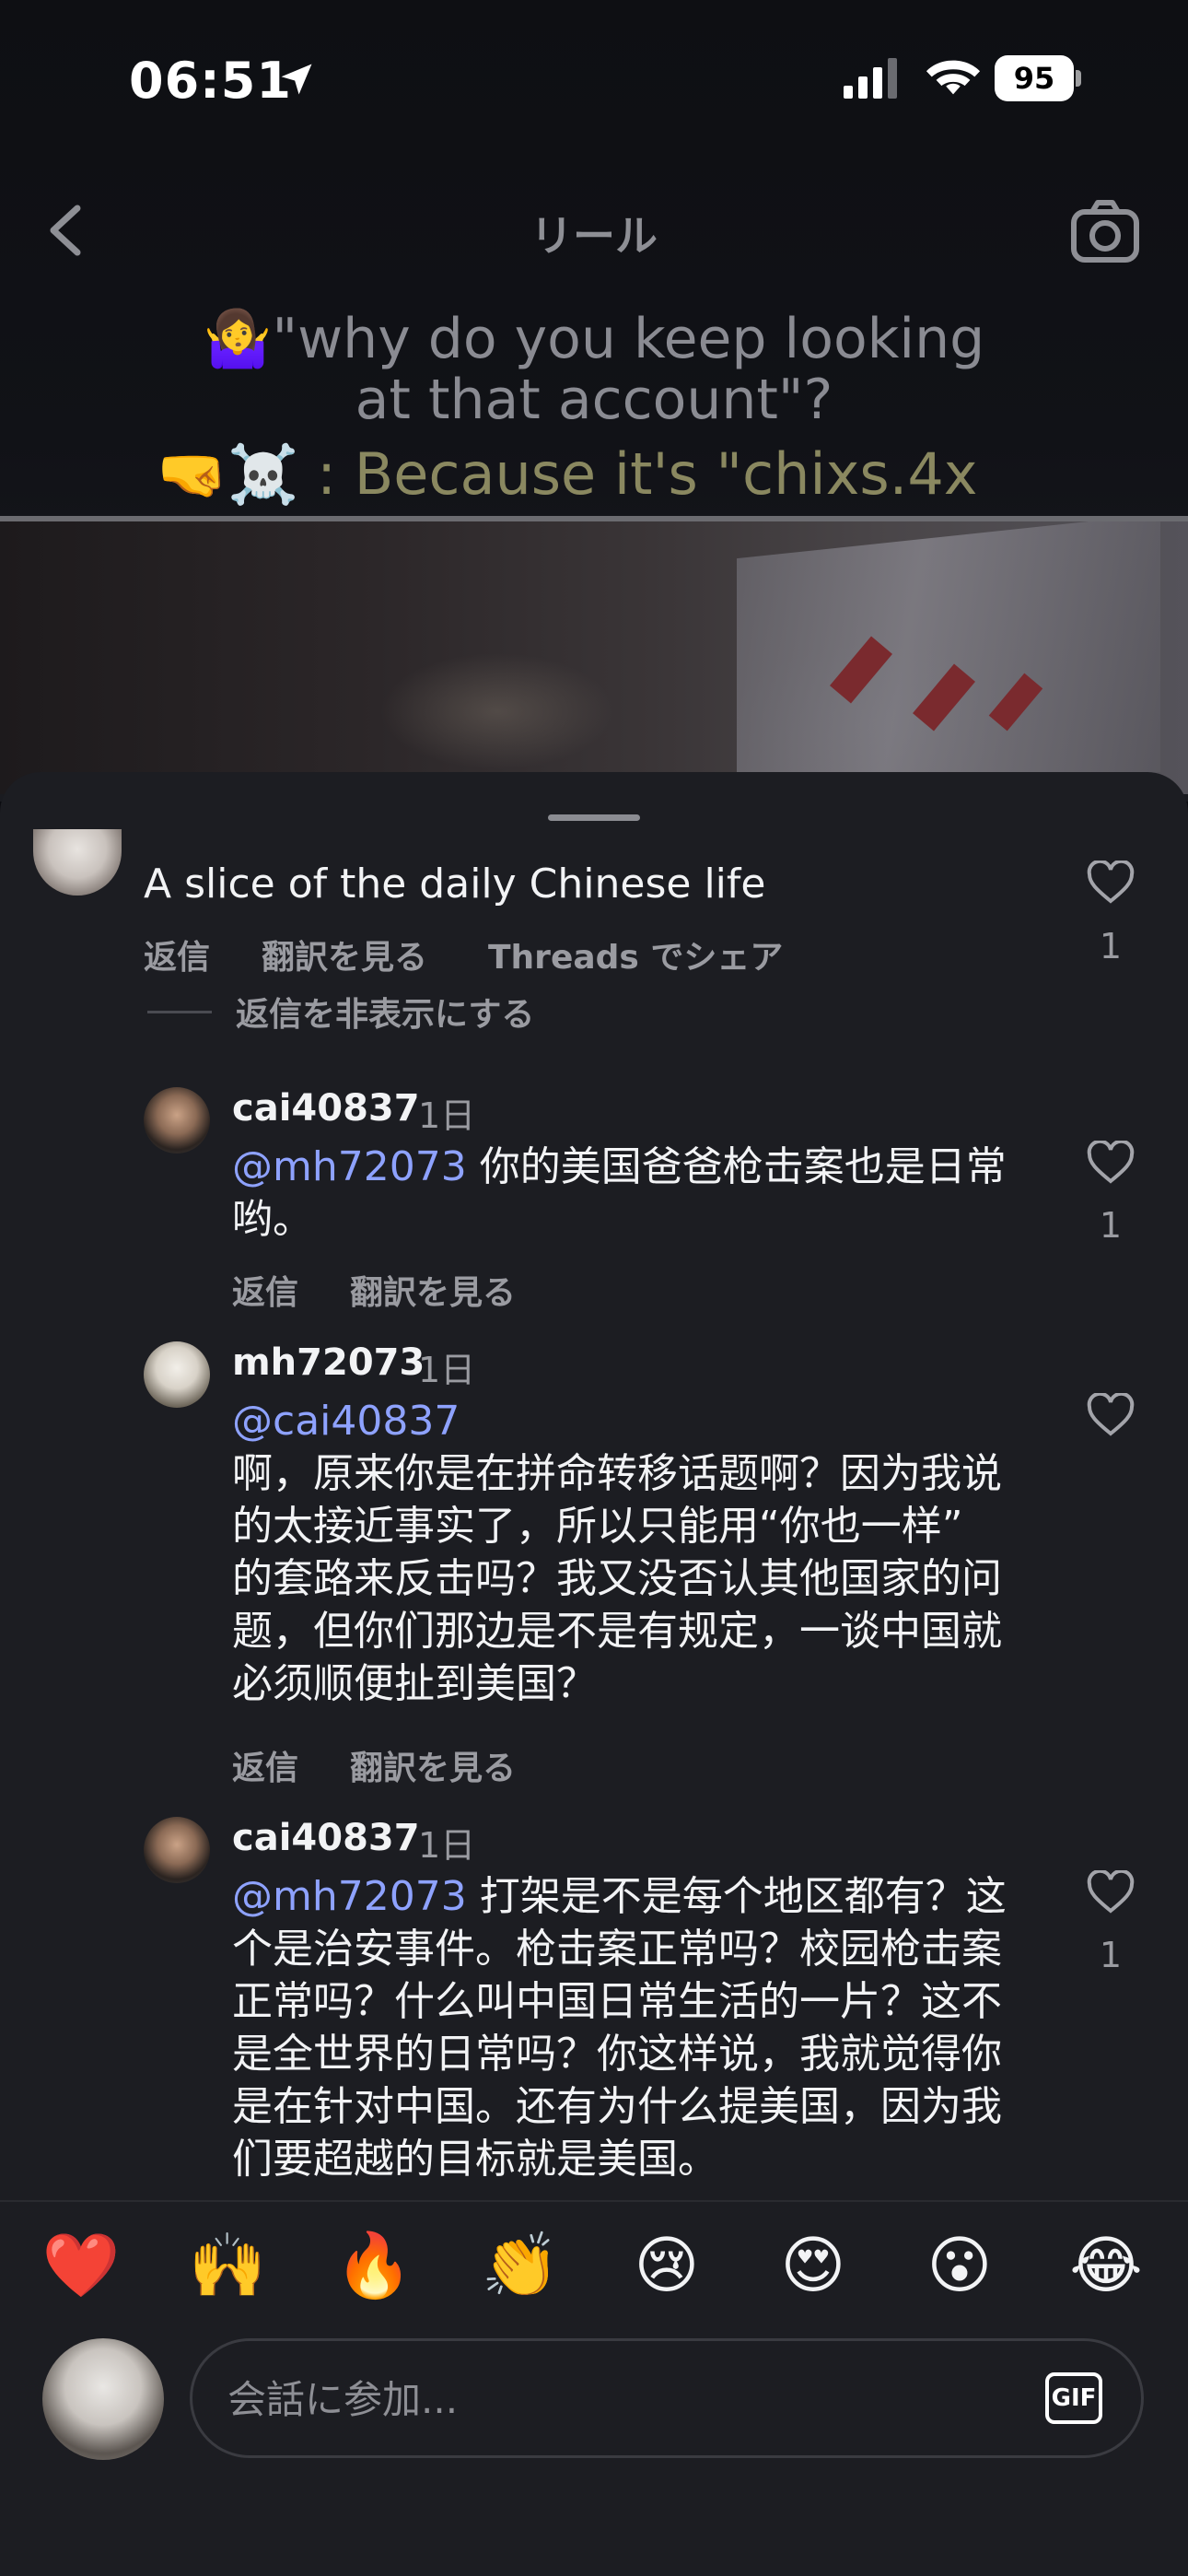 The height and width of the screenshot is (2576, 1188). Describe the element at coordinates (594, 83) in the screenshot. I see `status-bar: 06:51 95` at that location.